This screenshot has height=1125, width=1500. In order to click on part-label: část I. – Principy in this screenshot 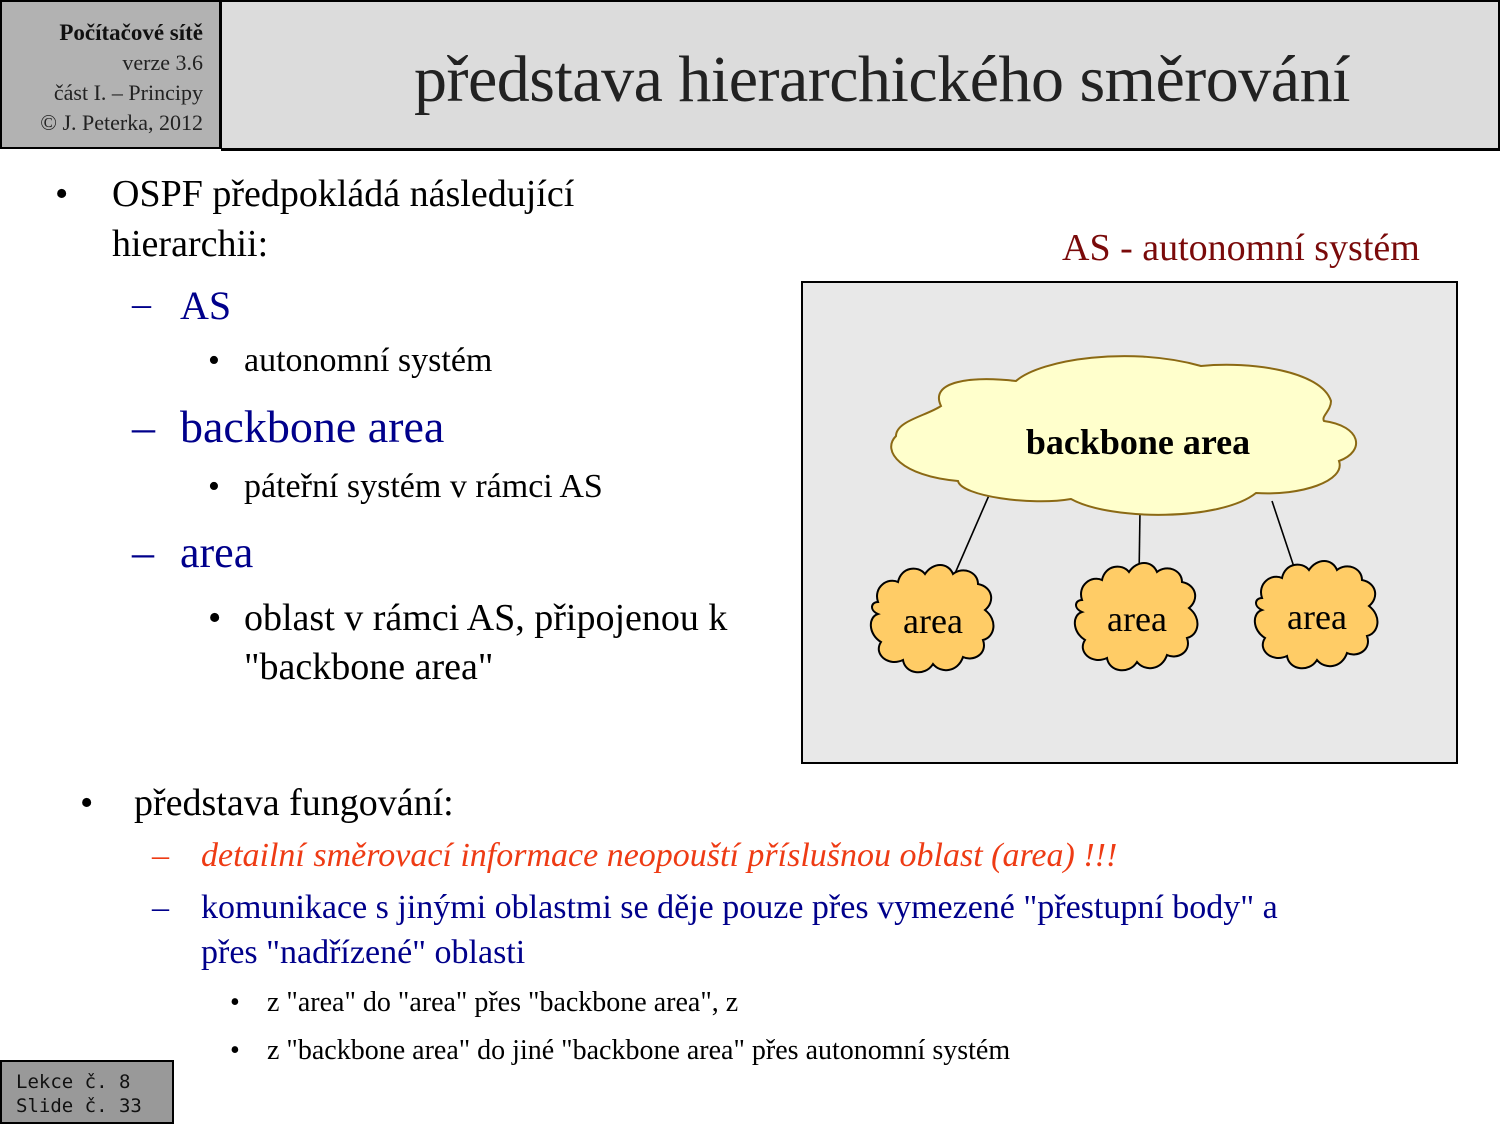, I will do `click(128, 92)`.